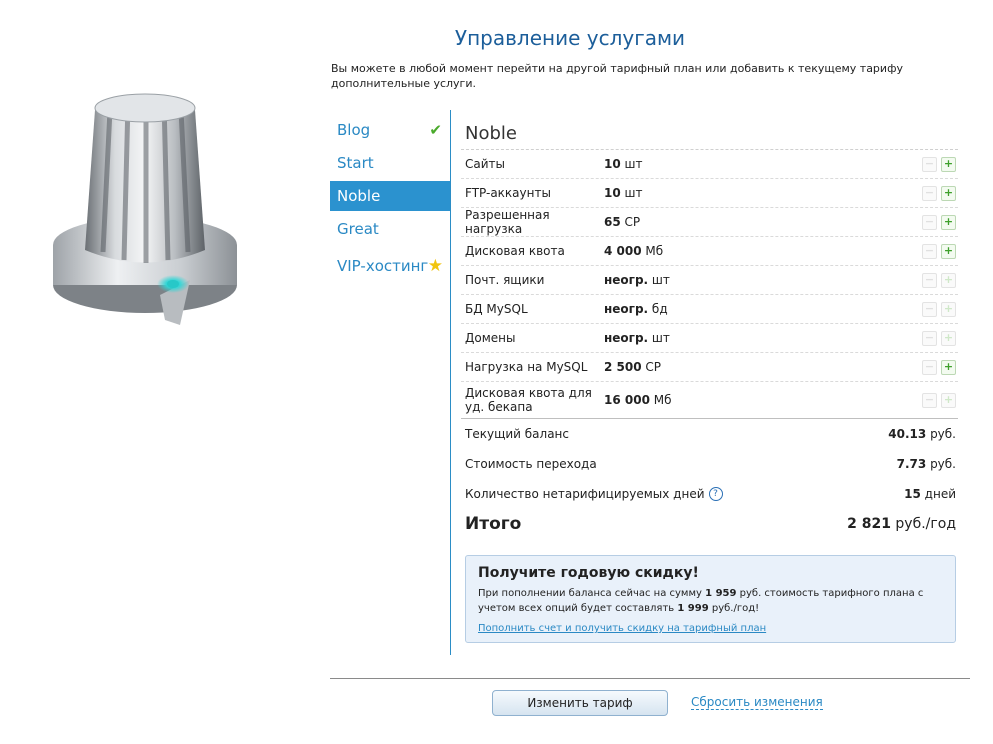 Image resolution: width=993 pixels, height=744 pixels. Describe the element at coordinates (355, 163) in the screenshot. I see `tab-label: Start` at that location.